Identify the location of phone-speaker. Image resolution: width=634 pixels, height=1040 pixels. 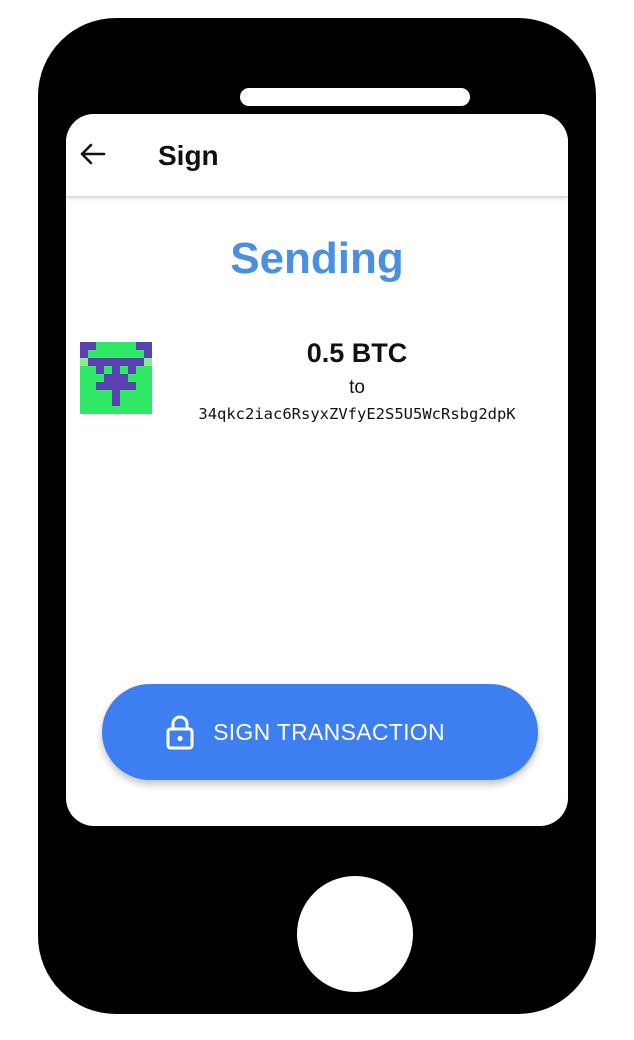
(355, 97).